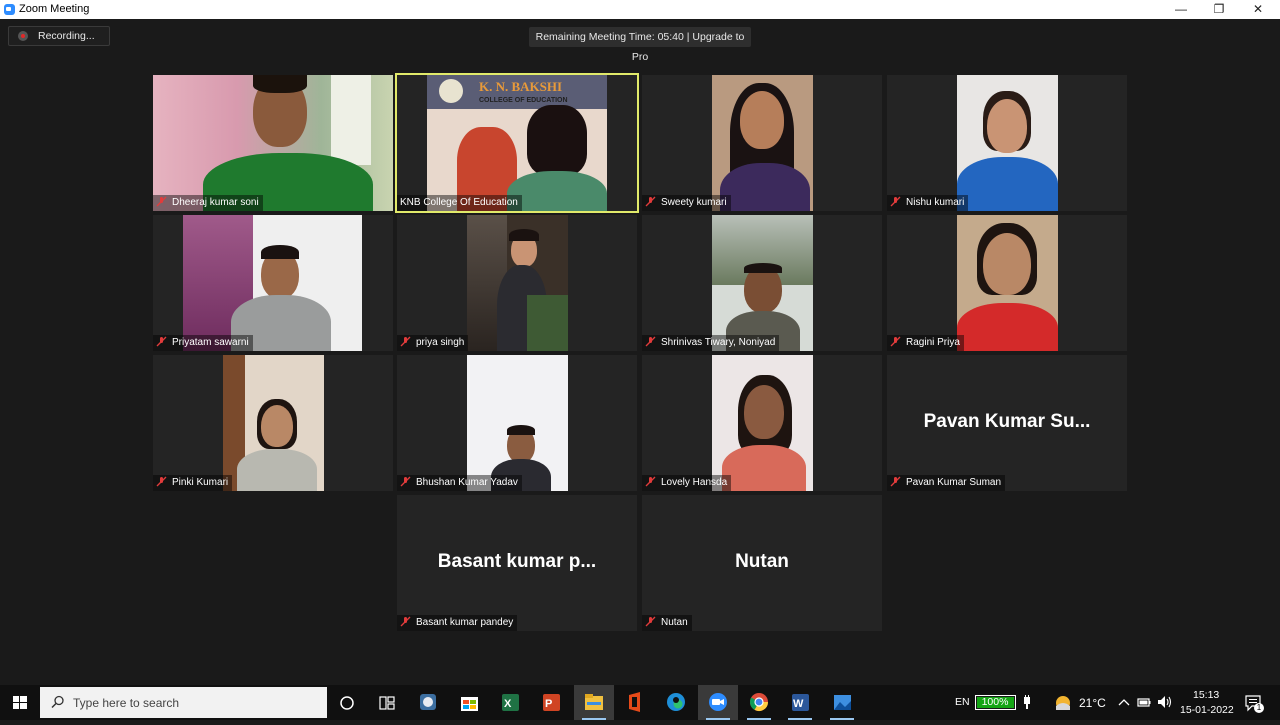 Image resolution: width=1280 pixels, height=725 pixels. Describe the element at coordinates (20, 702) in the screenshot. I see `start-button` at that location.